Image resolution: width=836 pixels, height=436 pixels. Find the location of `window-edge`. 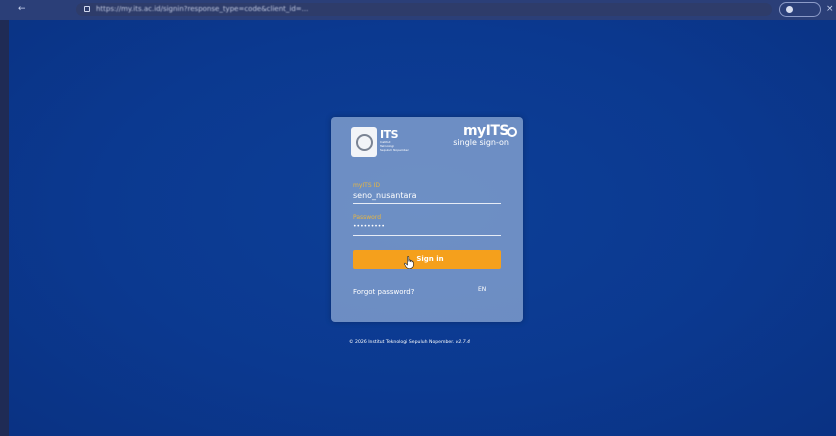

window-edge is located at coordinates (4, 228).